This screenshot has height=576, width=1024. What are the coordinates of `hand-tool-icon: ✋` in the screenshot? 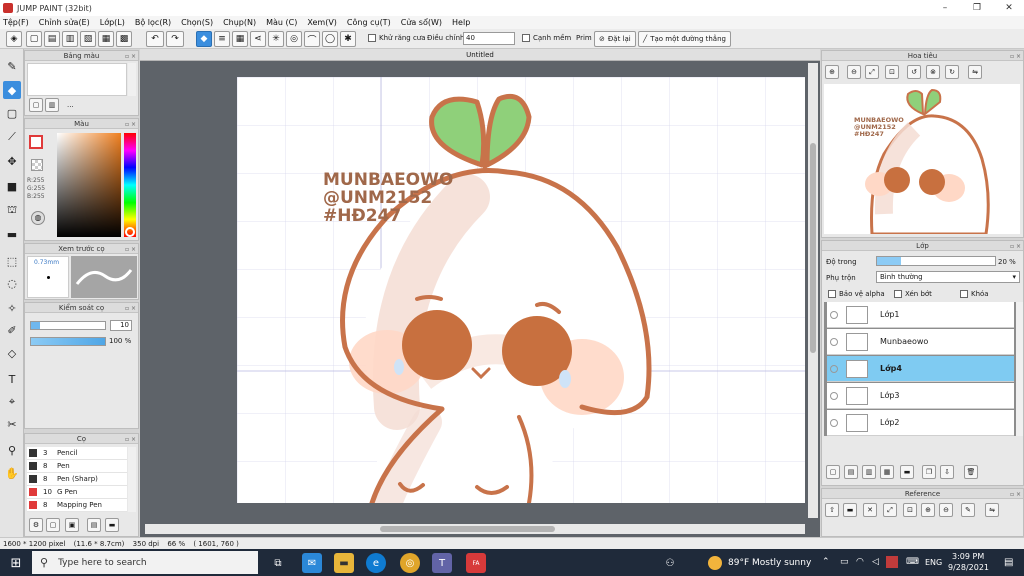 It's located at (12, 473).